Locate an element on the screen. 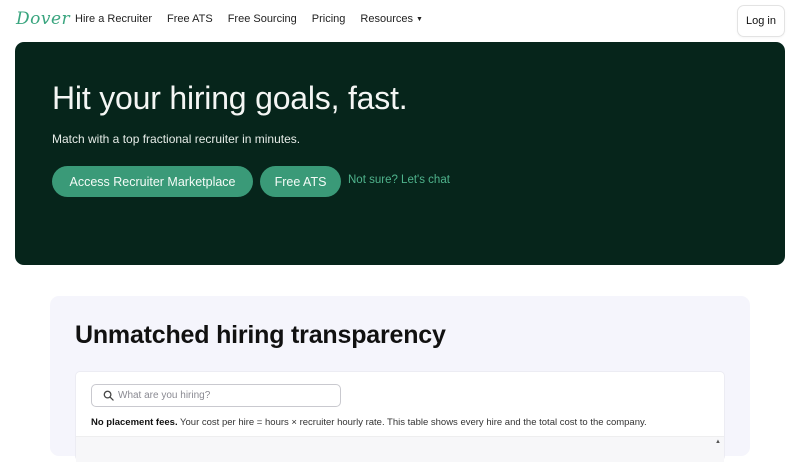 This screenshot has height=462, width=800. login-button: Log in is located at coordinates (761, 21).